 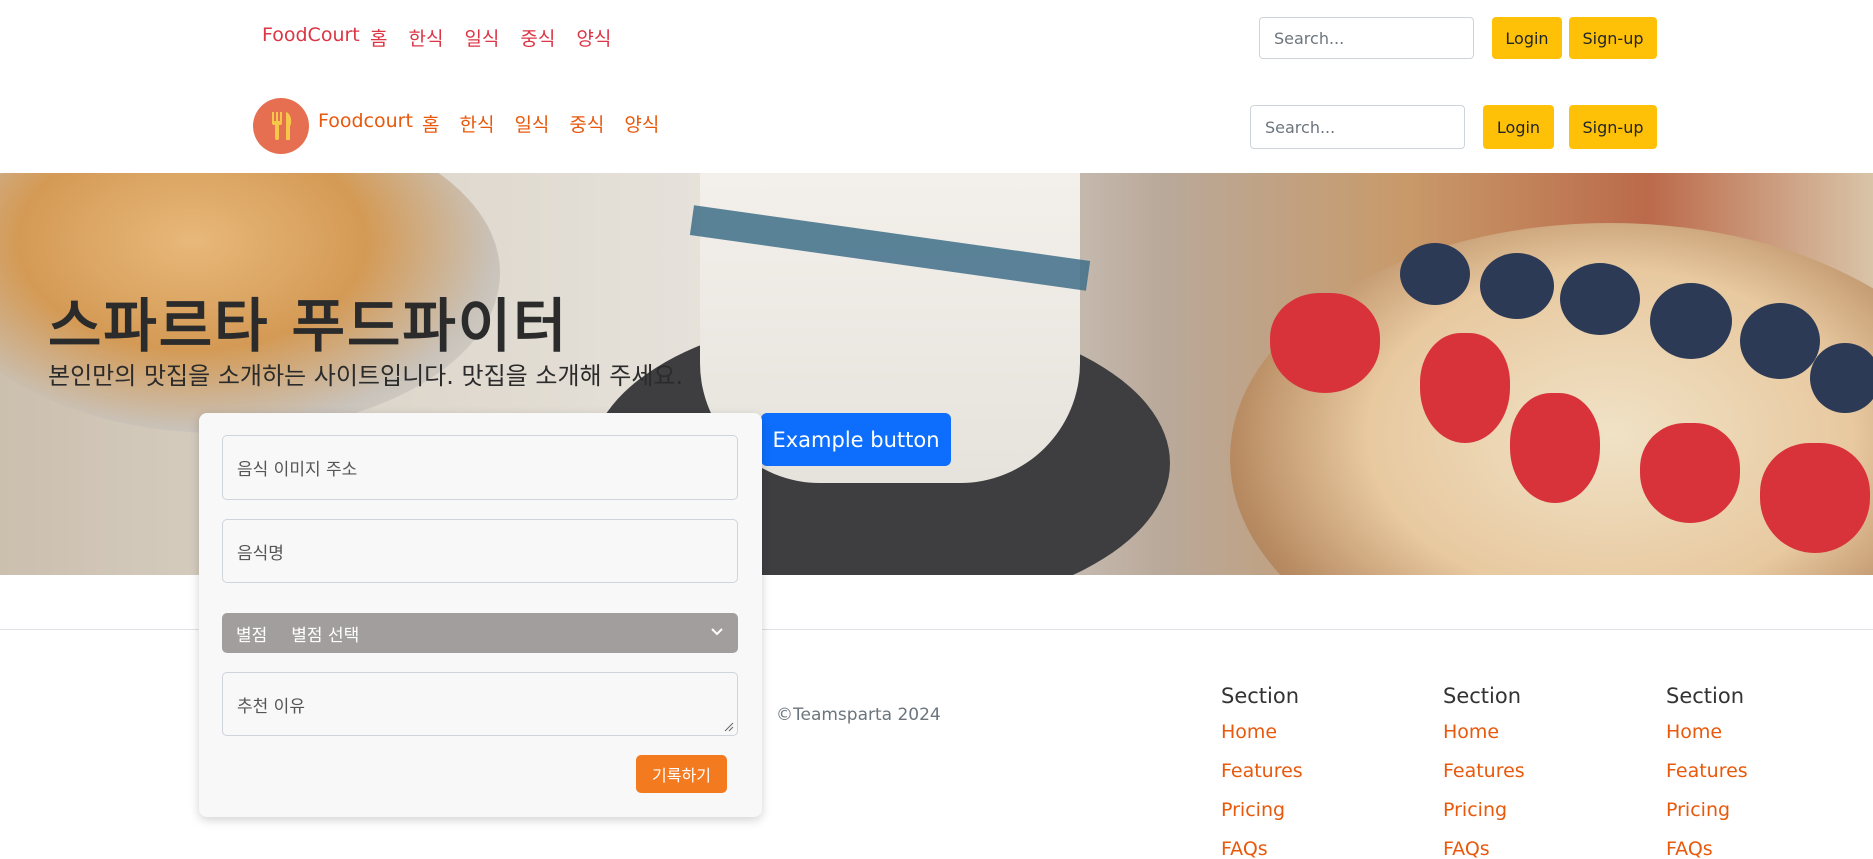 What do you see at coordinates (856, 439) in the screenshot?
I see `example-button: Example button` at bounding box center [856, 439].